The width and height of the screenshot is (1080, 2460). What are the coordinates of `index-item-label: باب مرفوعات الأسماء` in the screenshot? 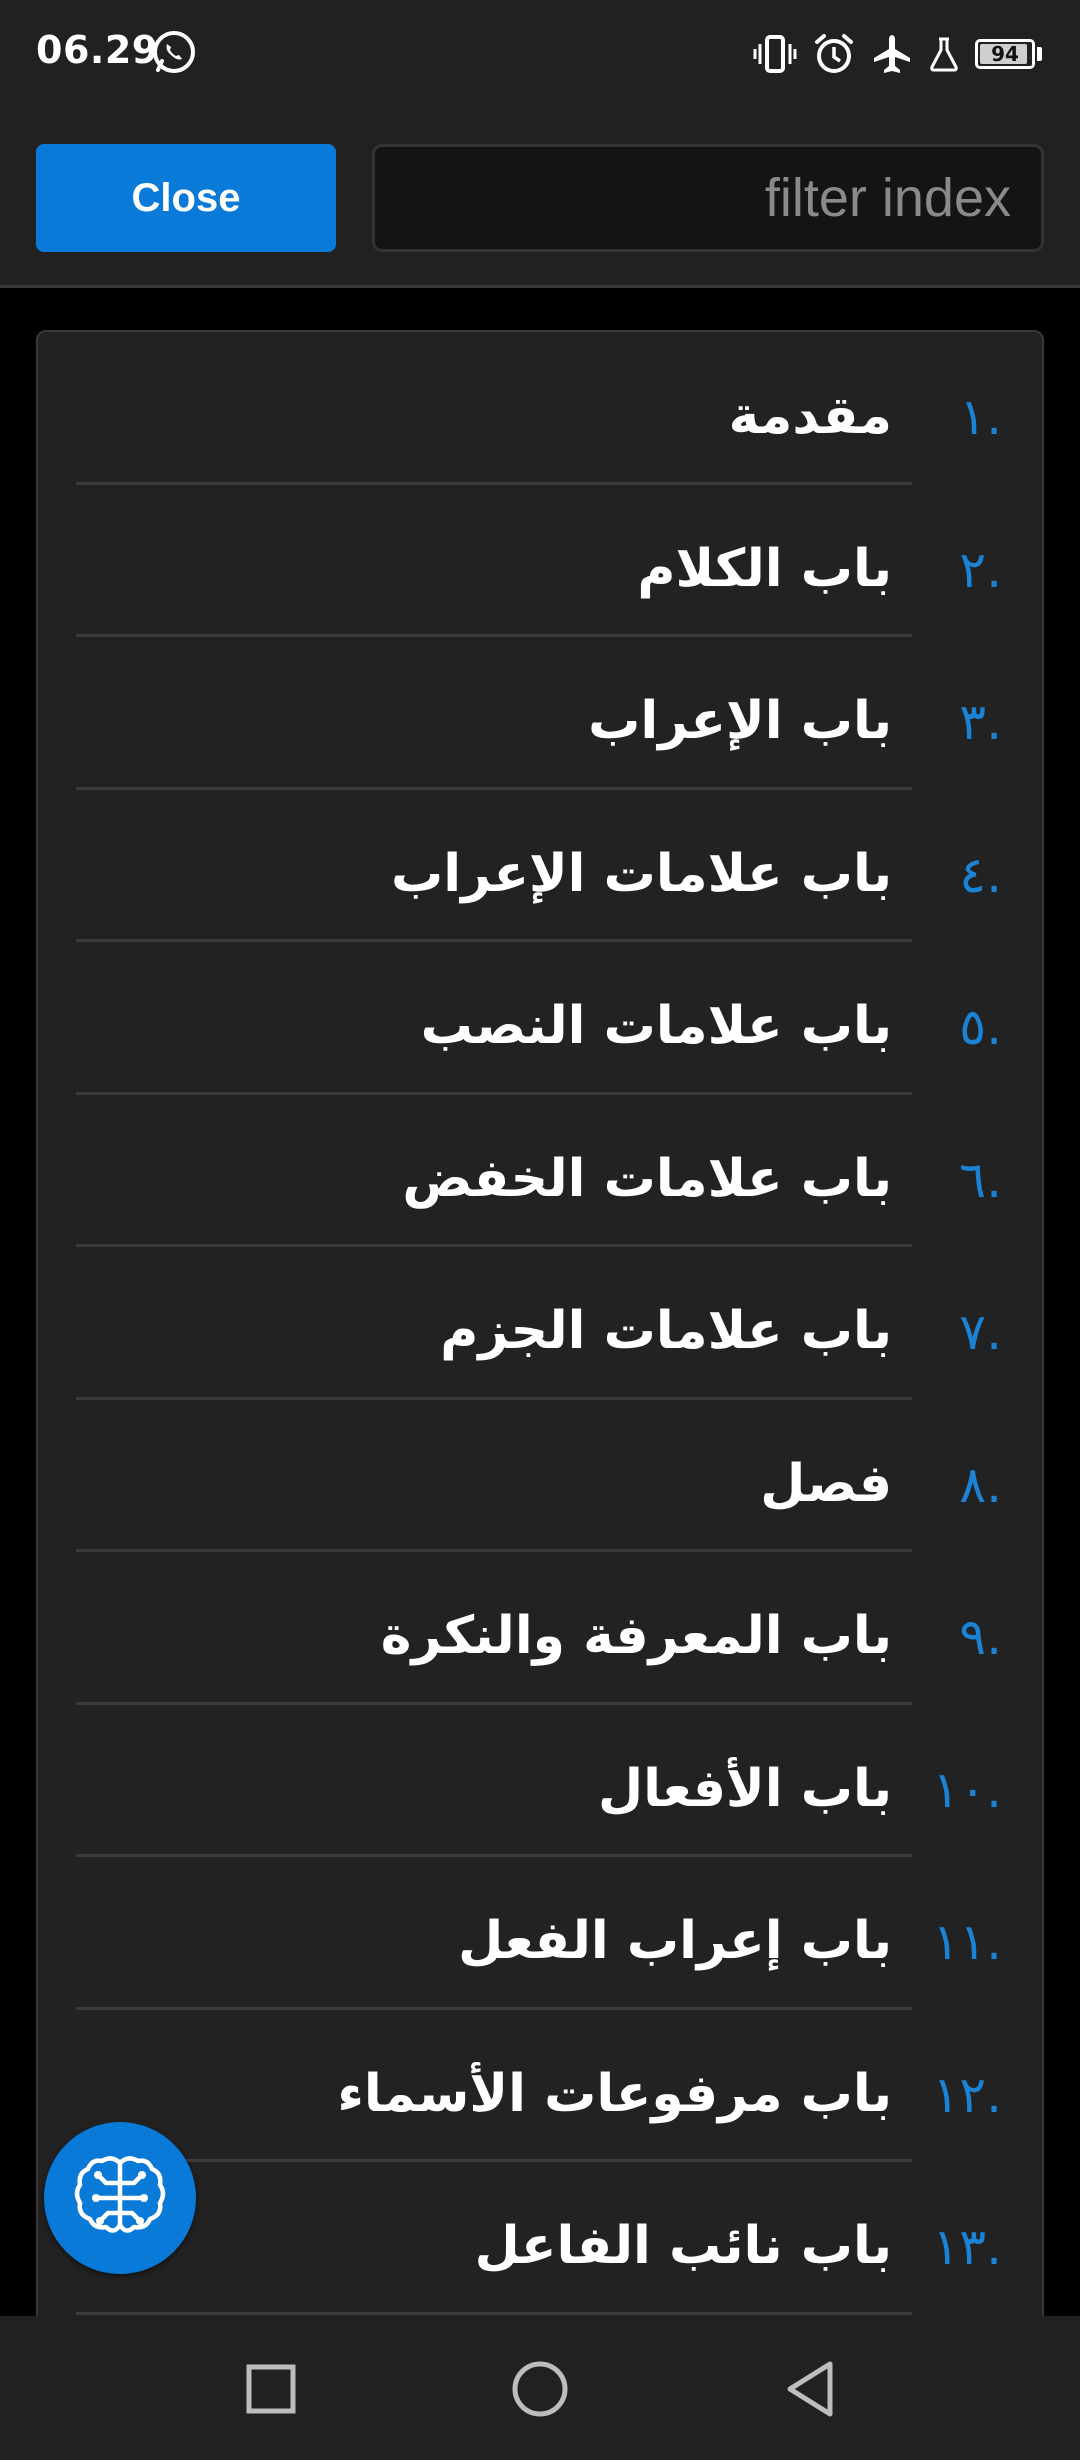 It's located at (614, 2093).